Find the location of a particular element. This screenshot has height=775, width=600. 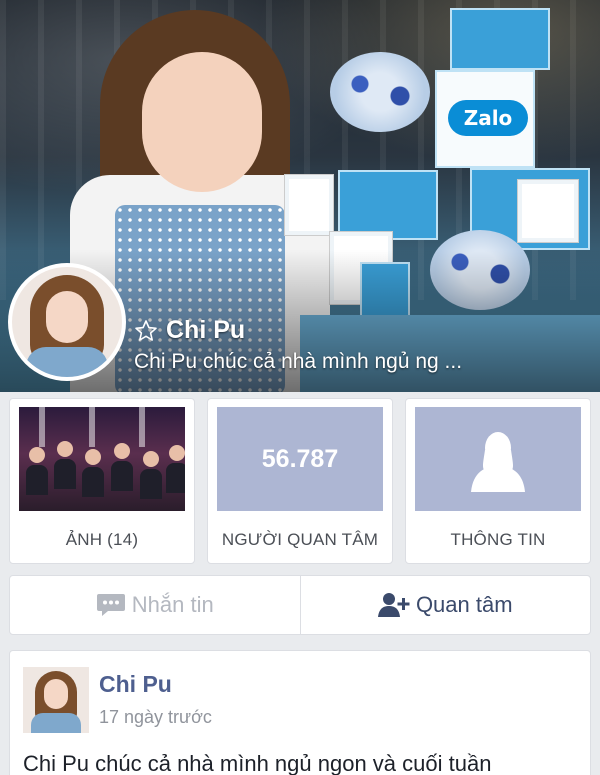

message-label: Nhắn tin is located at coordinates (172, 604).